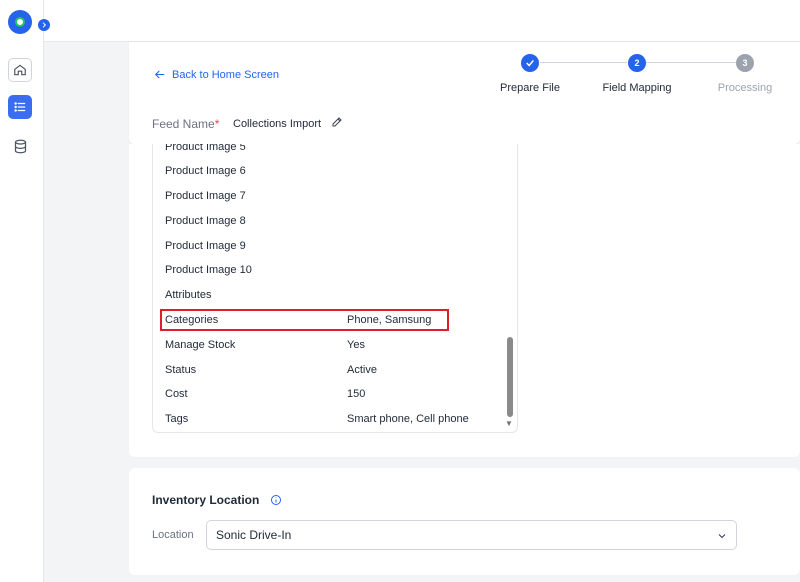 This screenshot has height=582, width=800. Describe the element at coordinates (186, 124) in the screenshot. I see `feed-name-label: Feed Name*` at that location.